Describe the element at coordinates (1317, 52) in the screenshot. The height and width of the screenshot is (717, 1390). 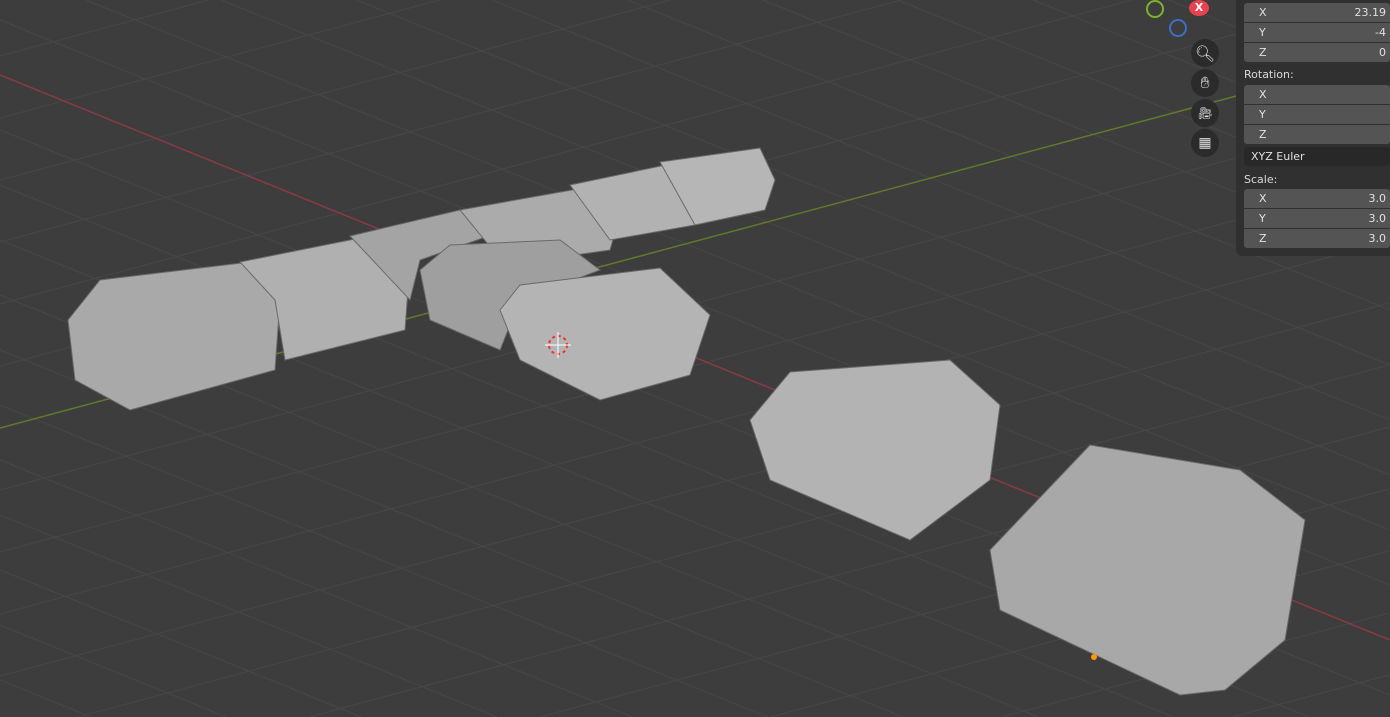
I see `location-z-field: Z0` at that location.